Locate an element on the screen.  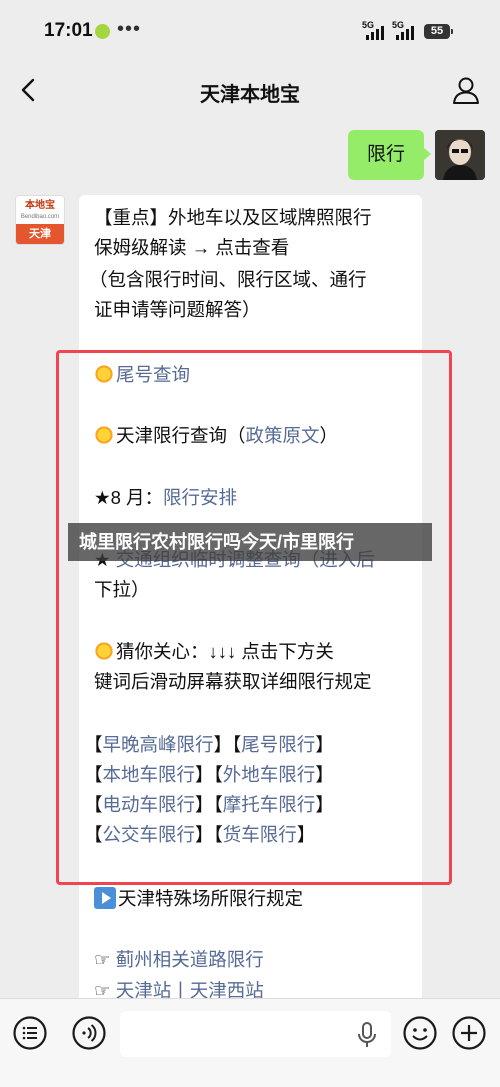
my-avatar is located at coordinates (460, 155).